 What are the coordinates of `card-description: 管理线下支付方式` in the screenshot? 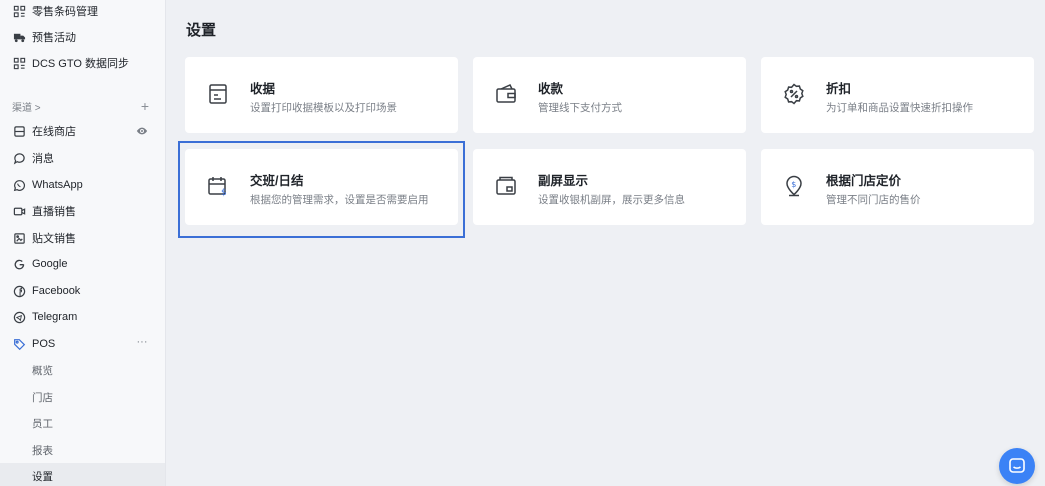 It's located at (580, 108).